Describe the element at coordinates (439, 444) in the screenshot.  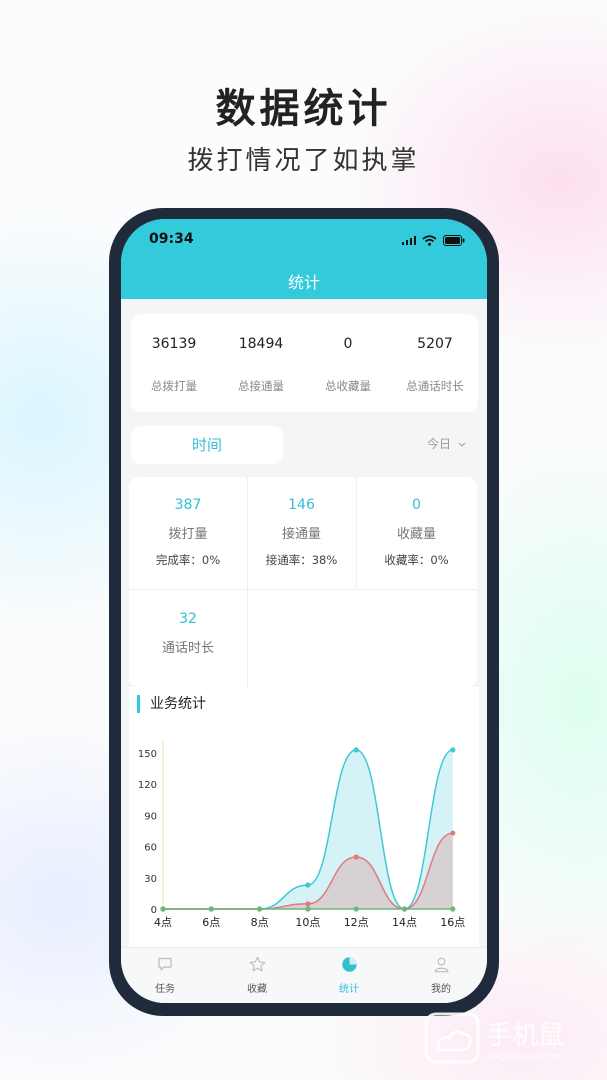
I see `date-dropdown-label: 今日` at that location.